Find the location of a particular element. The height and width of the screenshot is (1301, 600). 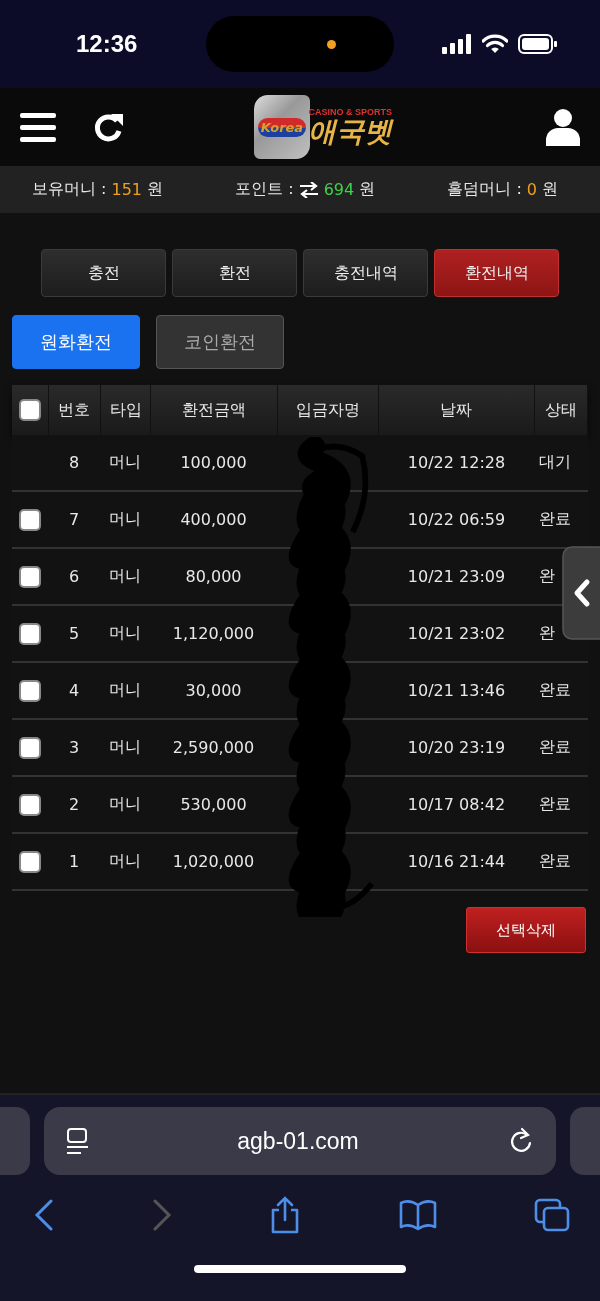

user-icon is located at coordinates (563, 127).